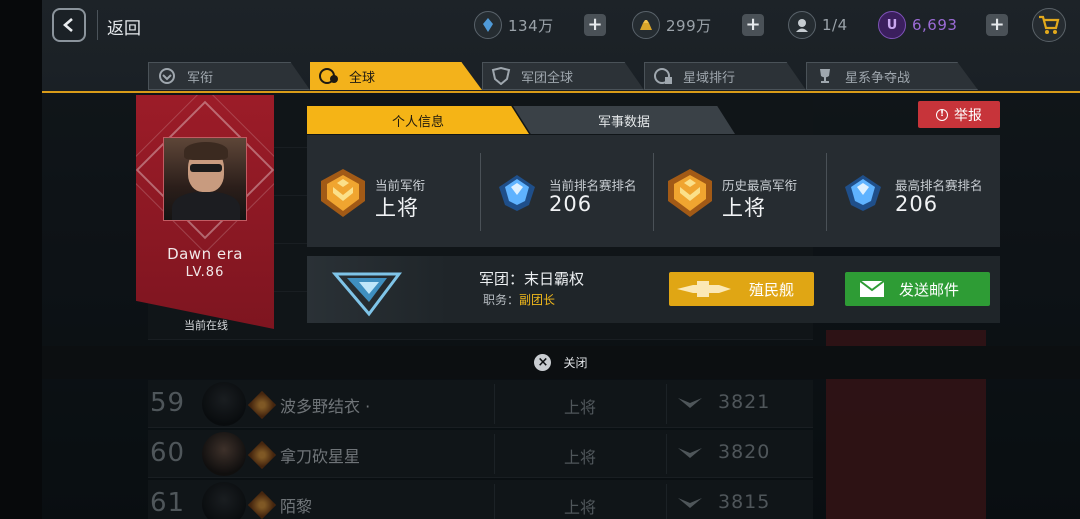 Image resolution: width=1080 pixels, height=519 pixels. I want to click on report-label: 举报, so click(968, 115).